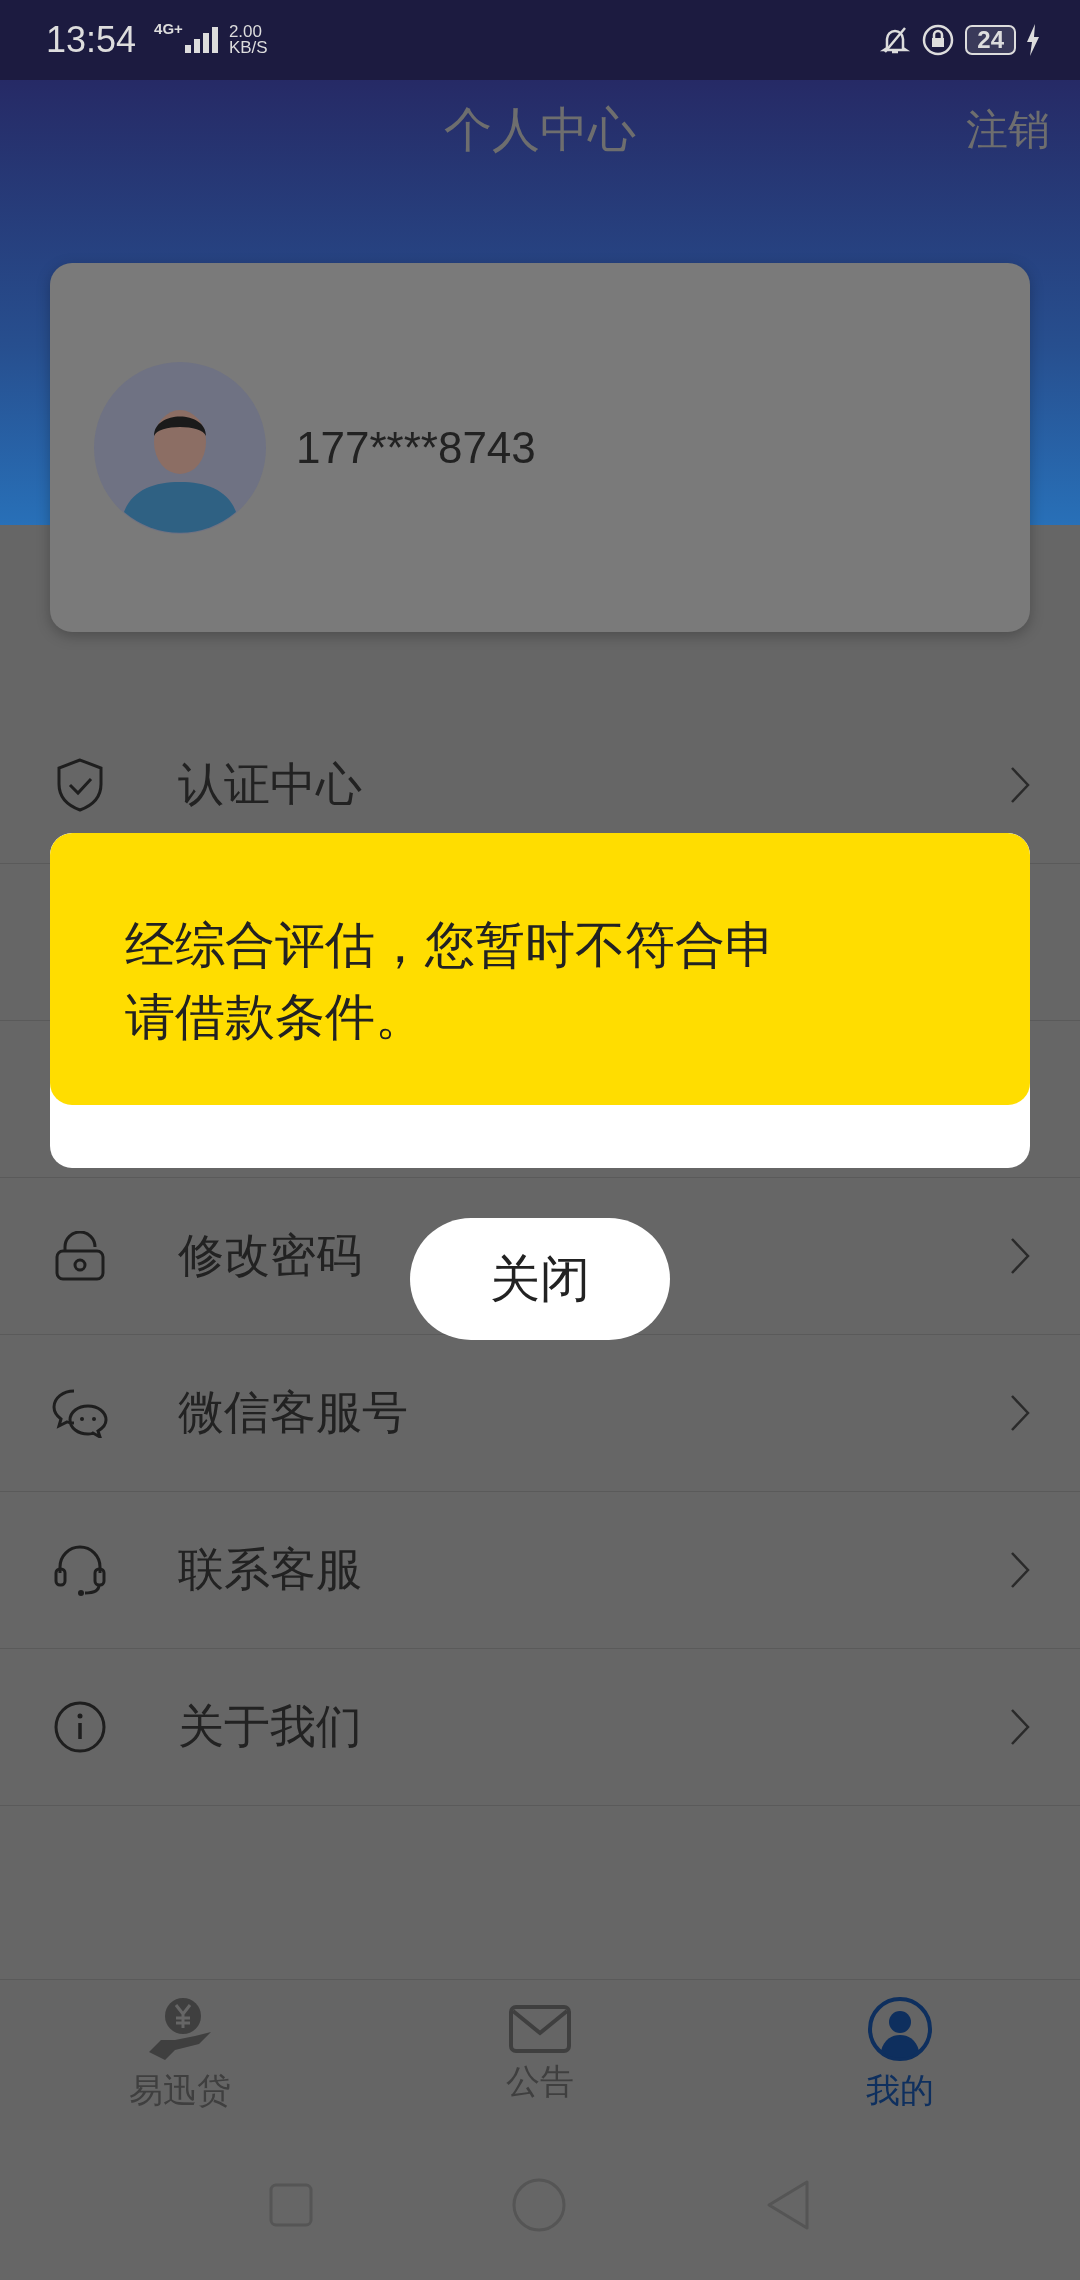 Image resolution: width=1080 pixels, height=2280 pixels. I want to click on network-type: 4G+, so click(168, 28).